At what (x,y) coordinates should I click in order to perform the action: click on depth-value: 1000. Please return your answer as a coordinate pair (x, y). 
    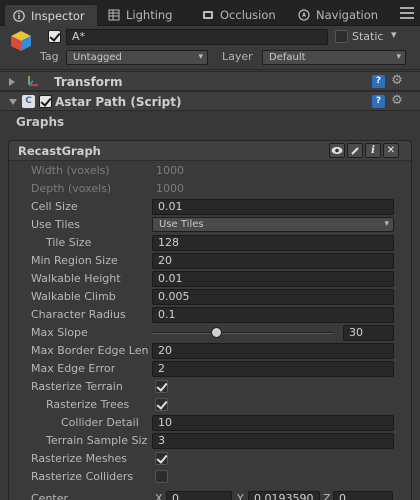
    Looking at the image, I should click on (170, 188).